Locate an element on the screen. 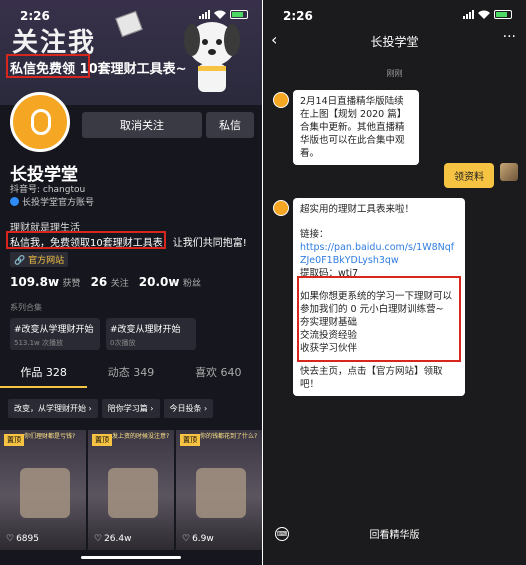  tab-dynamics: 动态 349 is located at coordinates (130, 376).